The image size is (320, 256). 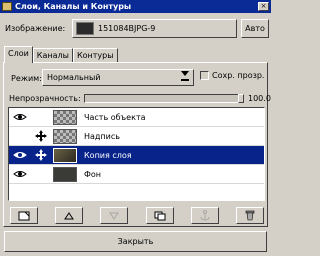 I want to click on image-thumbnail, so click(x=85, y=28).